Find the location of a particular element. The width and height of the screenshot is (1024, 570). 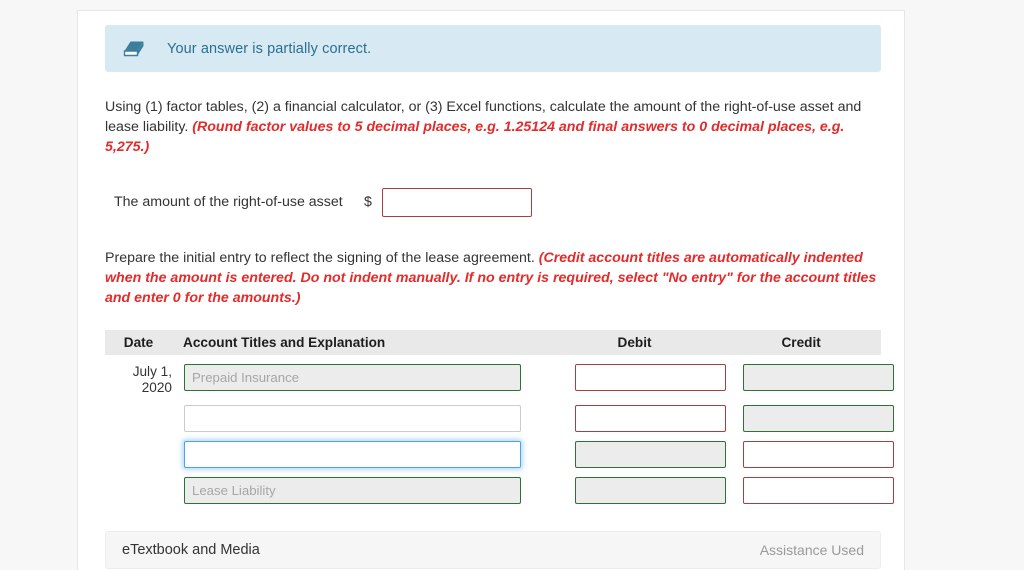

exercise-footer: eTextbook and Media Assistance Used is located at coordinates (493, 550).